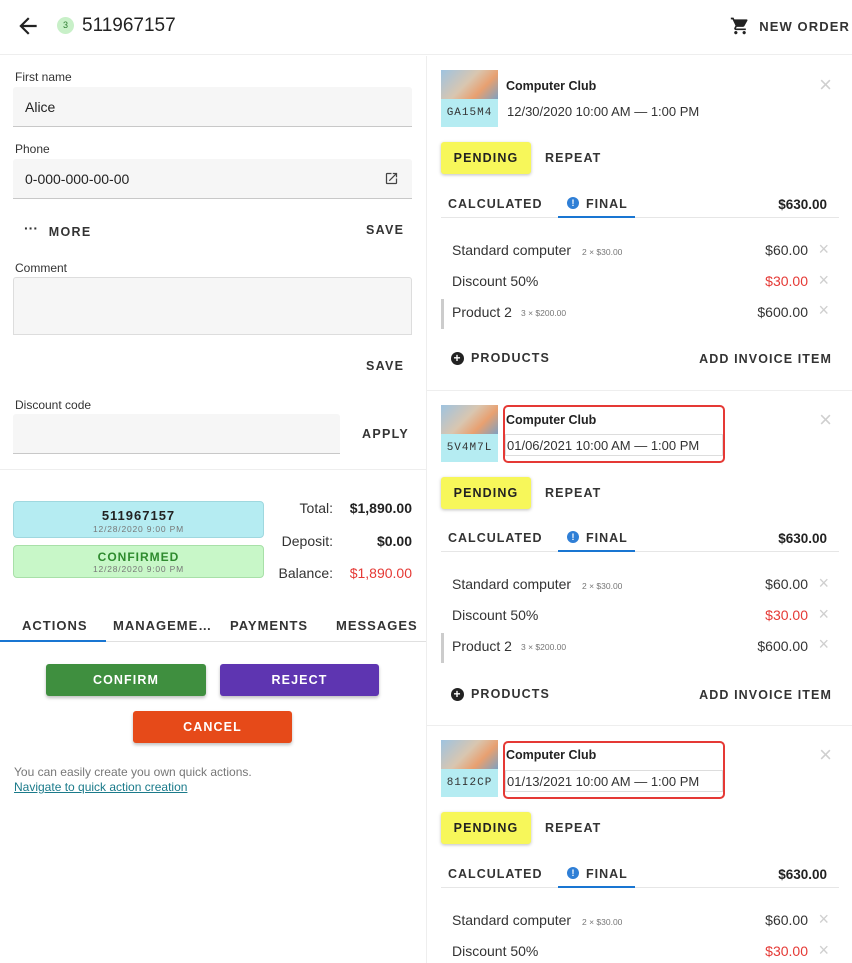  I want to click on quick-action-link: Navigate to quick action creation, so click(100, 787).